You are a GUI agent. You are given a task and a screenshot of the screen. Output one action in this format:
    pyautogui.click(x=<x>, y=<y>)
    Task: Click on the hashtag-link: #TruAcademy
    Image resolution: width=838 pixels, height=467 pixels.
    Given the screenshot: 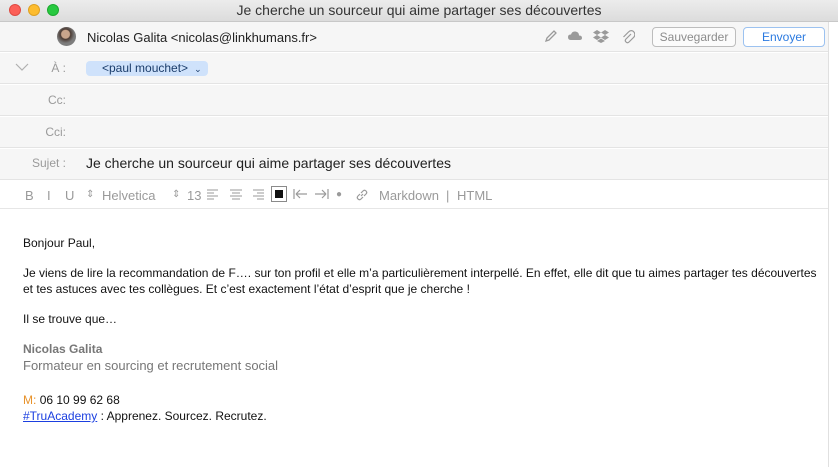 What is the action you would take?
    pyautogui.click(x=60, y=416)
    